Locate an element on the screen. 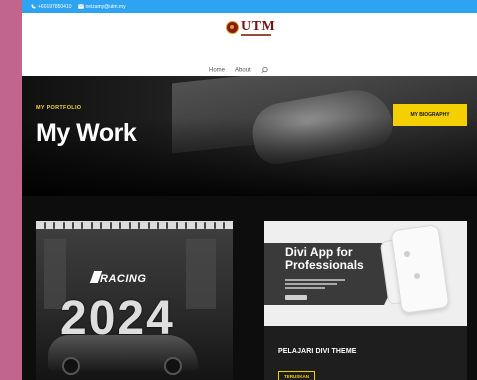 This screenshot has width=477, height=380. top-bar: +60197850410 neizamy@utm.my is located at coordinates (249, 6).